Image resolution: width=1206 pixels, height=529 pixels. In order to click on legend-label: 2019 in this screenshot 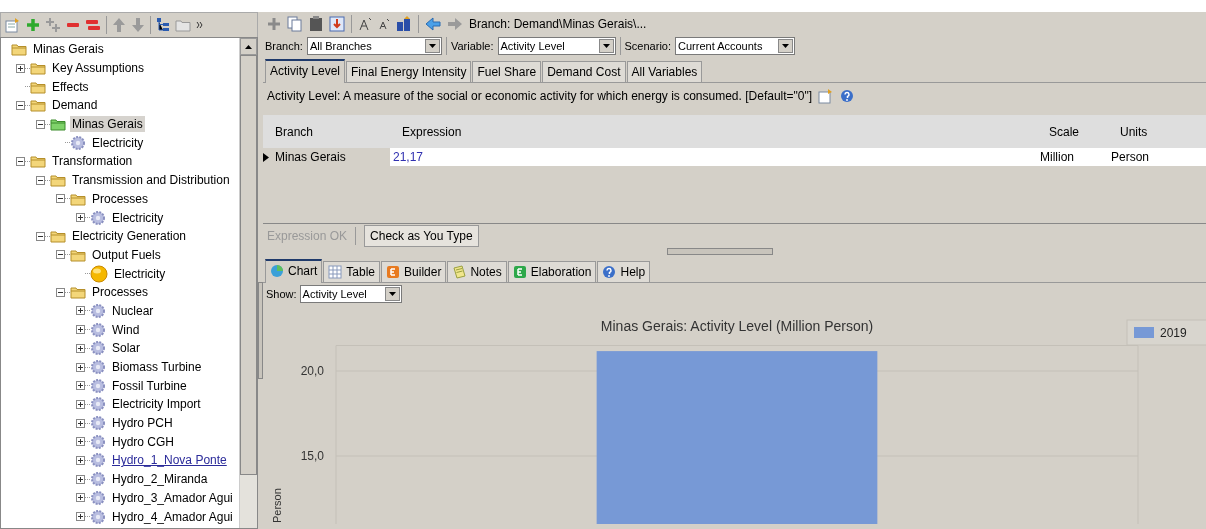, I will do `click(1173, 333)`.